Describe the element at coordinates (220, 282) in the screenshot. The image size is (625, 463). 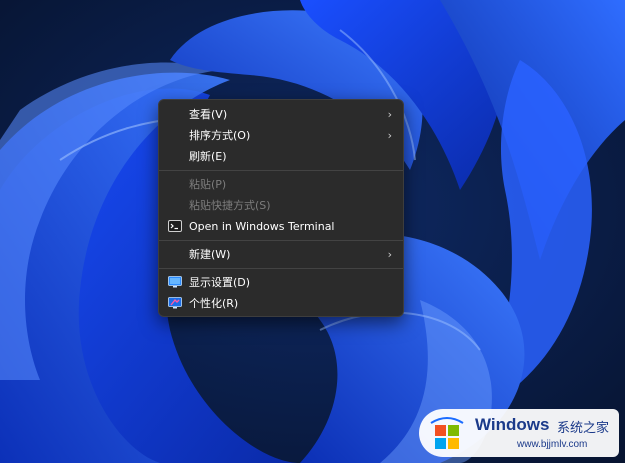
I see `menu-item-display-settings-label: 显示设置(D)` at that location.